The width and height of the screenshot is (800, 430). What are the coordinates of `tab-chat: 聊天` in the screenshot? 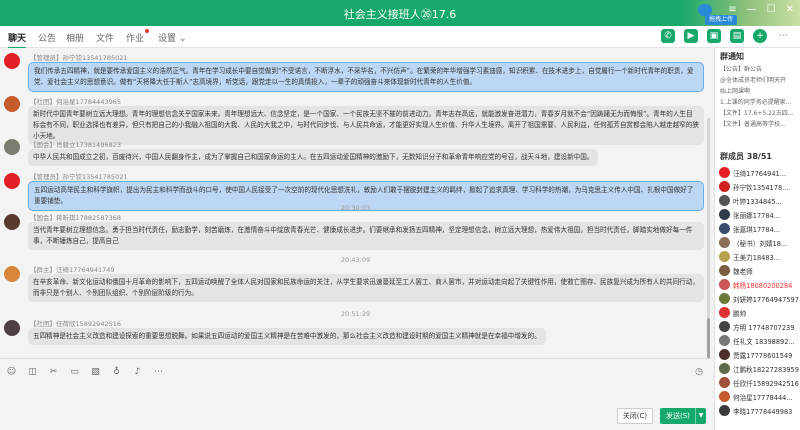 It's located at (17, 40).